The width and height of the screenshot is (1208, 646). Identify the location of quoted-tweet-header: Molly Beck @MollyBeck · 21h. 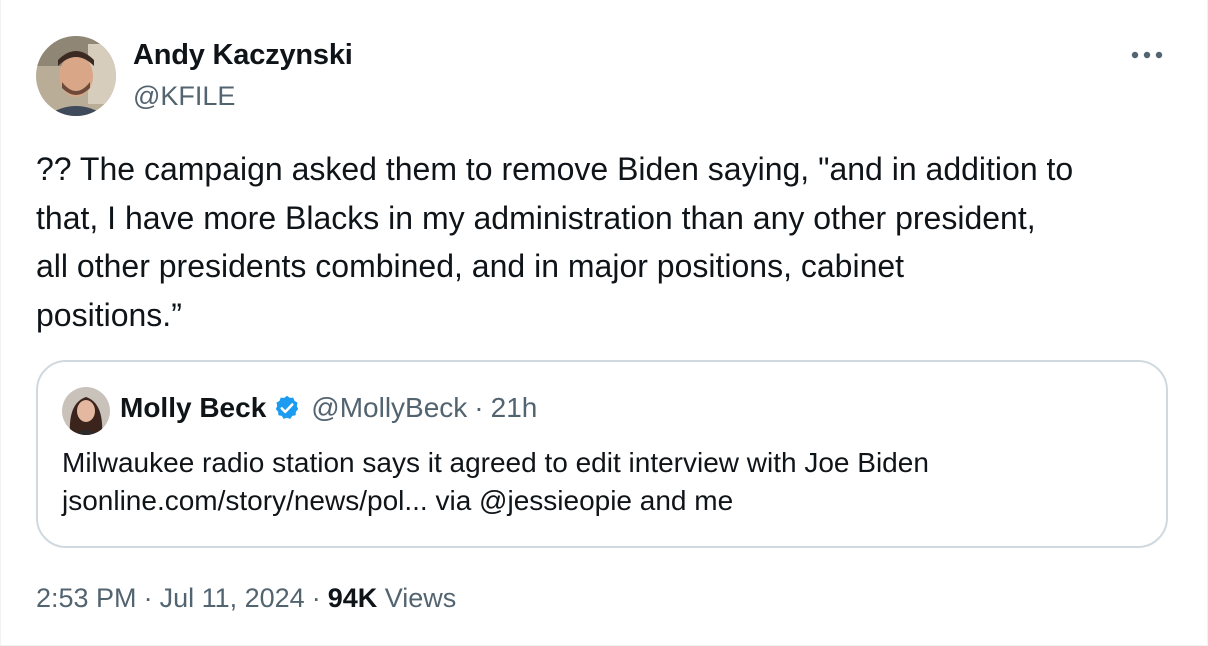
(328, 408).